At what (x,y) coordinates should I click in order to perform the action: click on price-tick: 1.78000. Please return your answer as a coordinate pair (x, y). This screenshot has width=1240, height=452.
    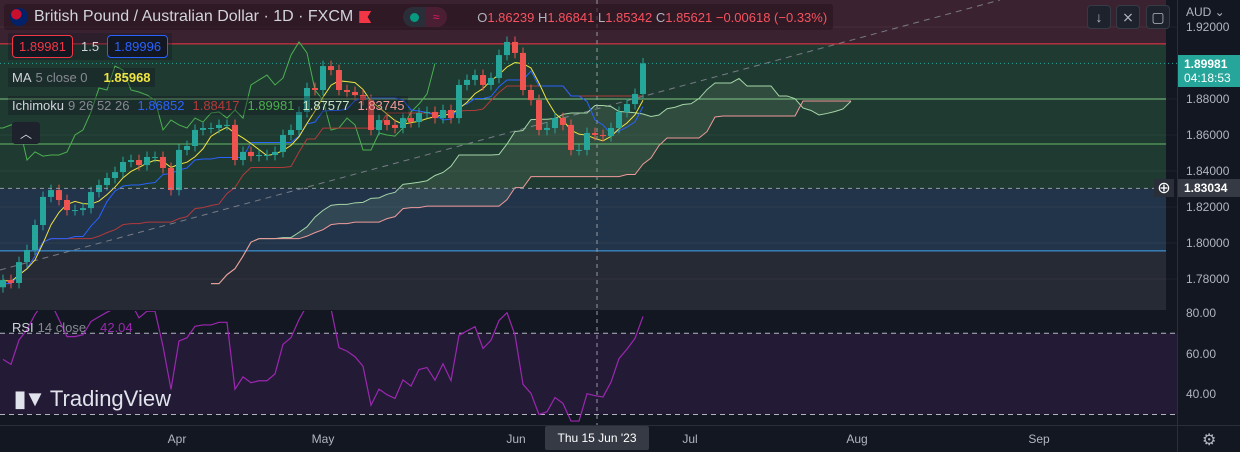
    Looking at the image, I should click on (1208, 279).